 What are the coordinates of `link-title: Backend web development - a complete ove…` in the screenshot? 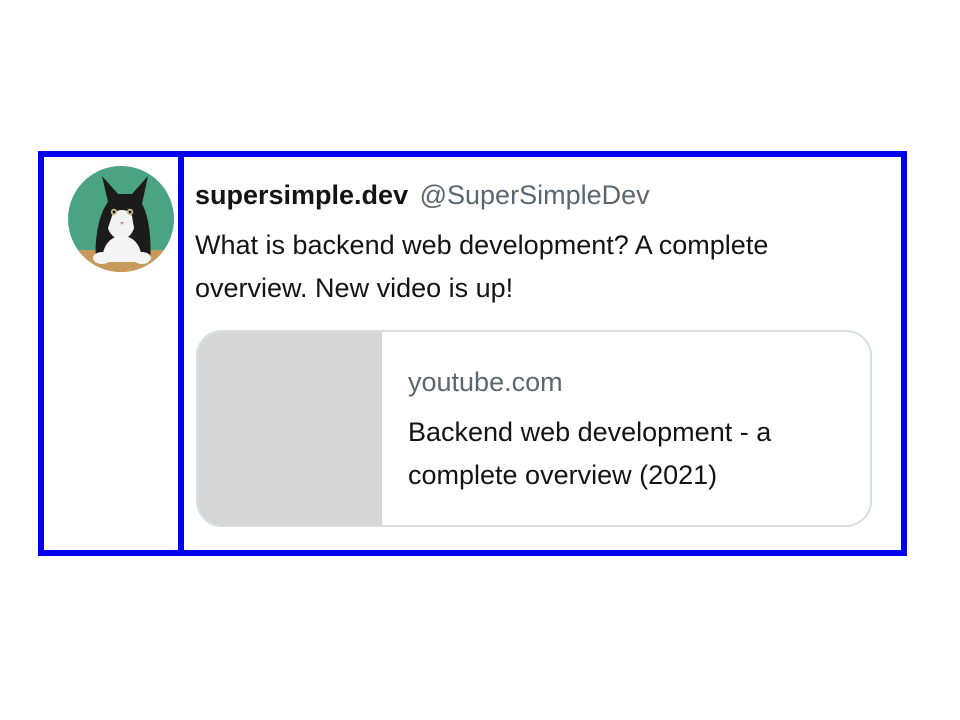 It's located at (590, 453).